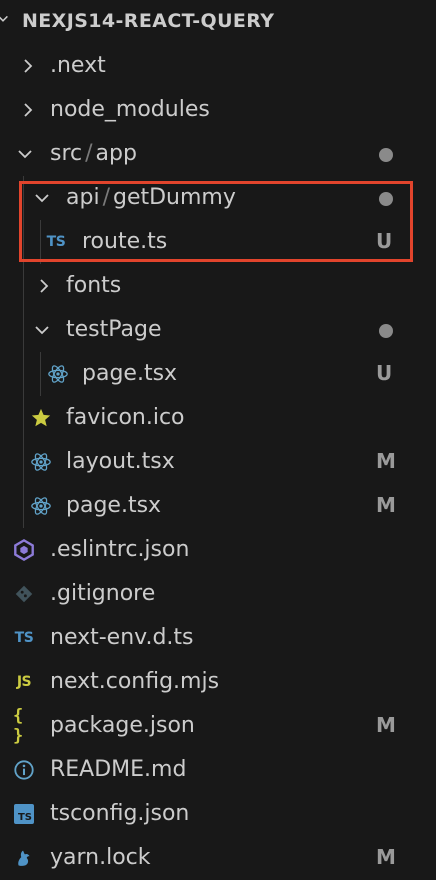  What do you see at coordinates (122, 637) in the screenshot?
I see `tree-item-label: next-env.d.ts` at bounding box center [122, 637].